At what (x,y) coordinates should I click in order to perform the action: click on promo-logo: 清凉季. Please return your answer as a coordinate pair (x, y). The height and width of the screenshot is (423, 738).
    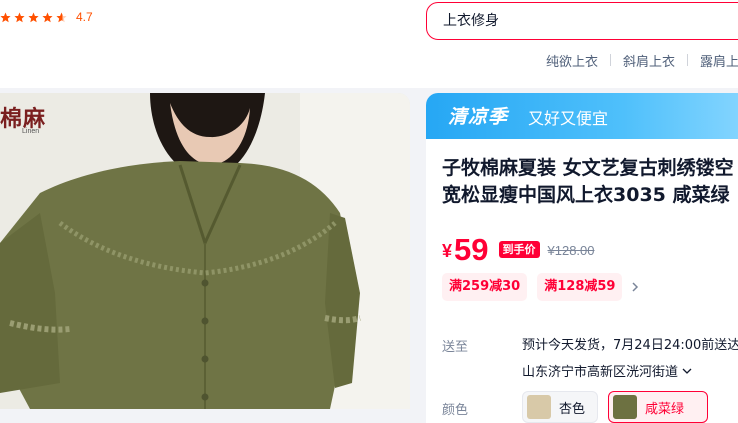
    Looking at the image, I should click on (478, 117).